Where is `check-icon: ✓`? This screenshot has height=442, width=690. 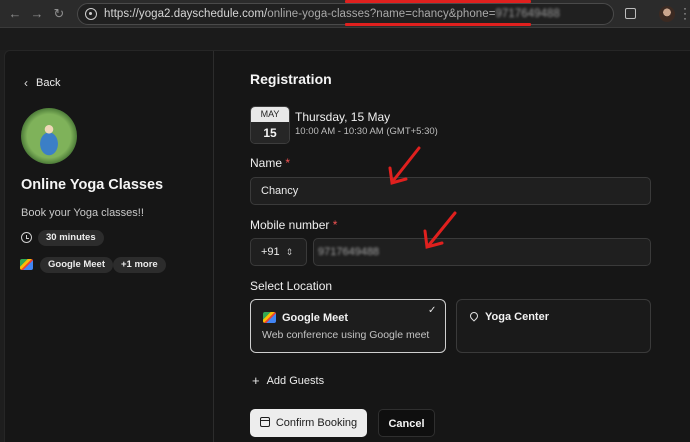 check-icon: ✓ is located at coordinates (432, 310).